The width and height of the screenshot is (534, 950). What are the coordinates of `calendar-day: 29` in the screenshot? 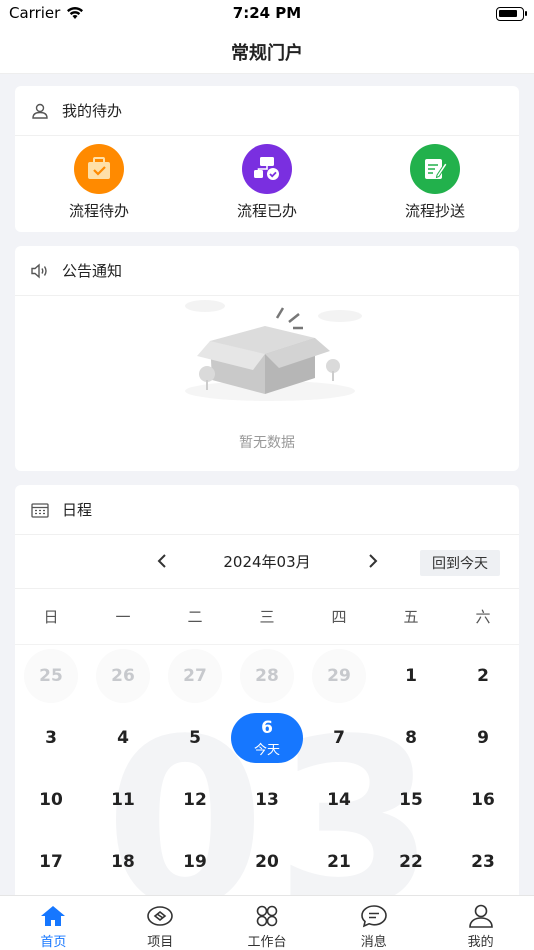 It's located at (339, 676).